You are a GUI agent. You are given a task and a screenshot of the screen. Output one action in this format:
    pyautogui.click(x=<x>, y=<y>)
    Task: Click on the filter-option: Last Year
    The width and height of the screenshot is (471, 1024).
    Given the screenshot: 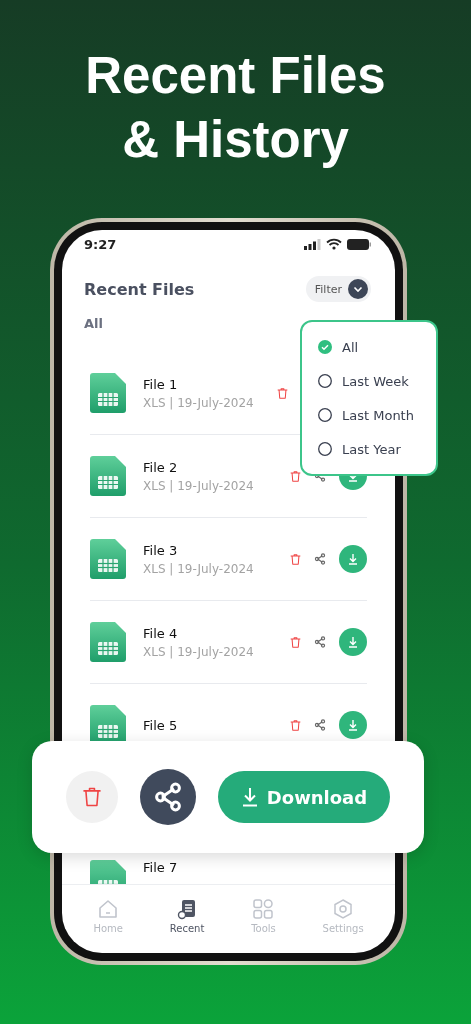 What is the action you would take?
    pyautogui.click(x=369, y=449)
    